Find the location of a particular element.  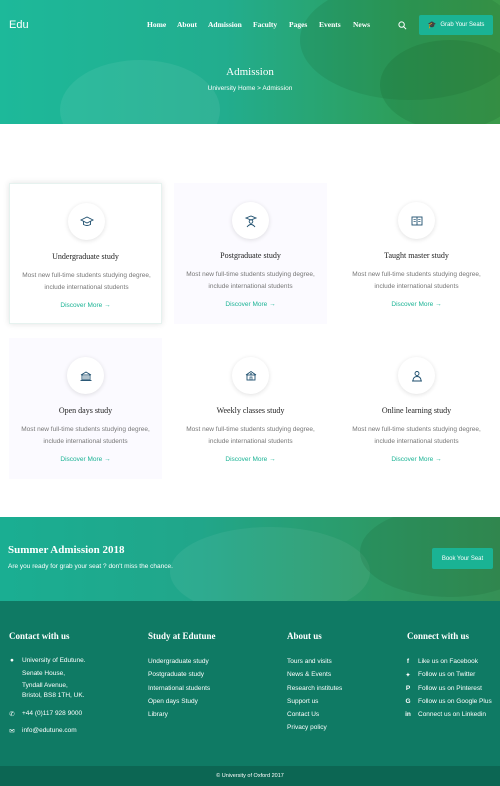

card-title: Taught master study is located at coordinates (416, 255).